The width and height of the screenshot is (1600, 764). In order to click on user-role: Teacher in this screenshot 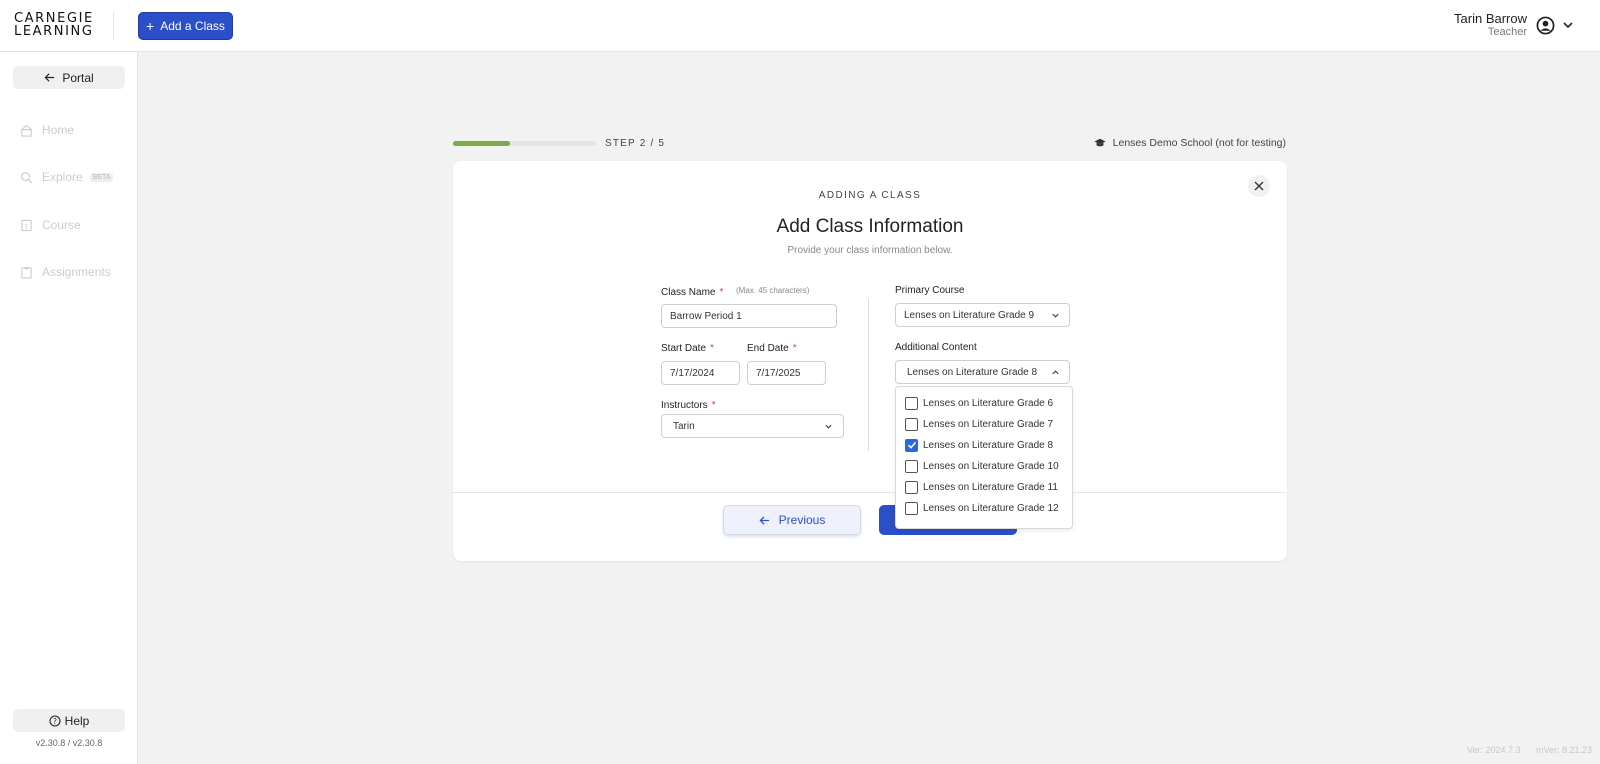, I will do `click(1507, 32)`.